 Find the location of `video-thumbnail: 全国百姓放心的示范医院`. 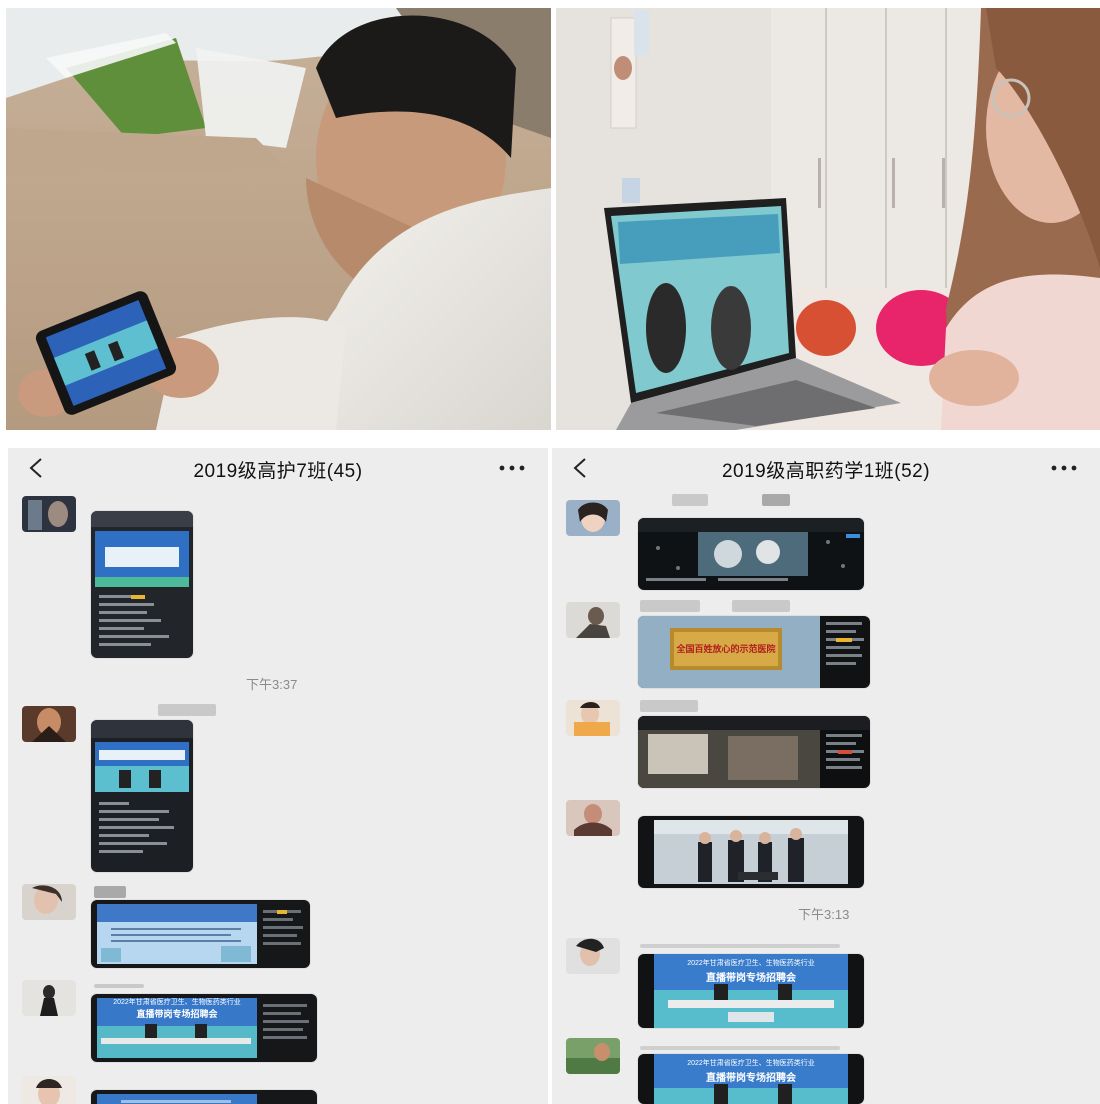

video-thumbnail: 全国百姓放心的示范医院 is located at coordinates (754, 652).